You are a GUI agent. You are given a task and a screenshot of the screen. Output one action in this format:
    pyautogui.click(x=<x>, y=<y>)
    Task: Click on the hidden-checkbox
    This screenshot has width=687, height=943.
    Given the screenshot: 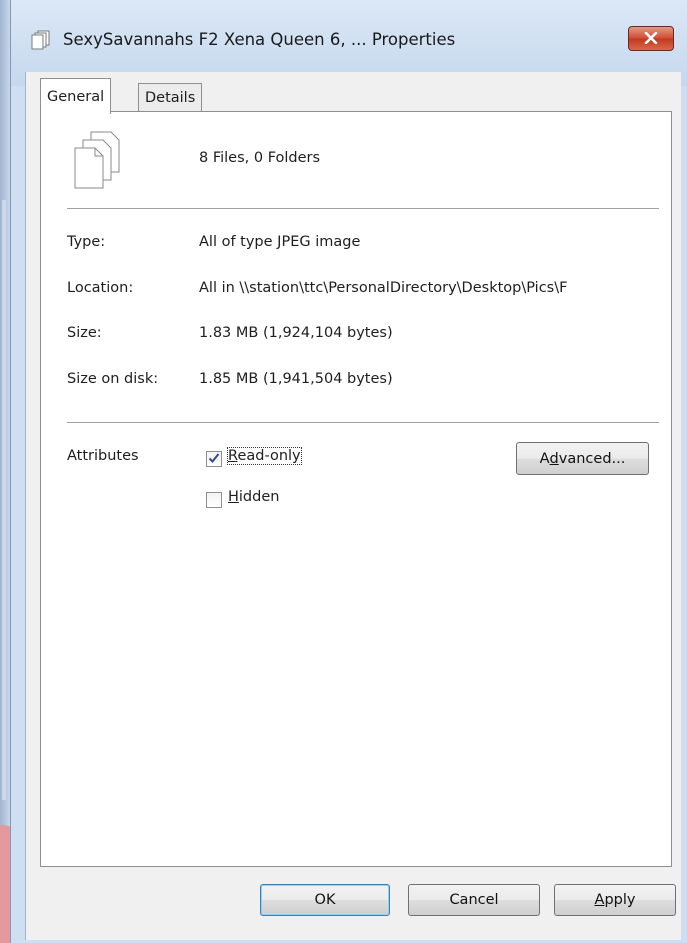 What is the action you would take?
    pyautogui.click(x=214, y=500)
    